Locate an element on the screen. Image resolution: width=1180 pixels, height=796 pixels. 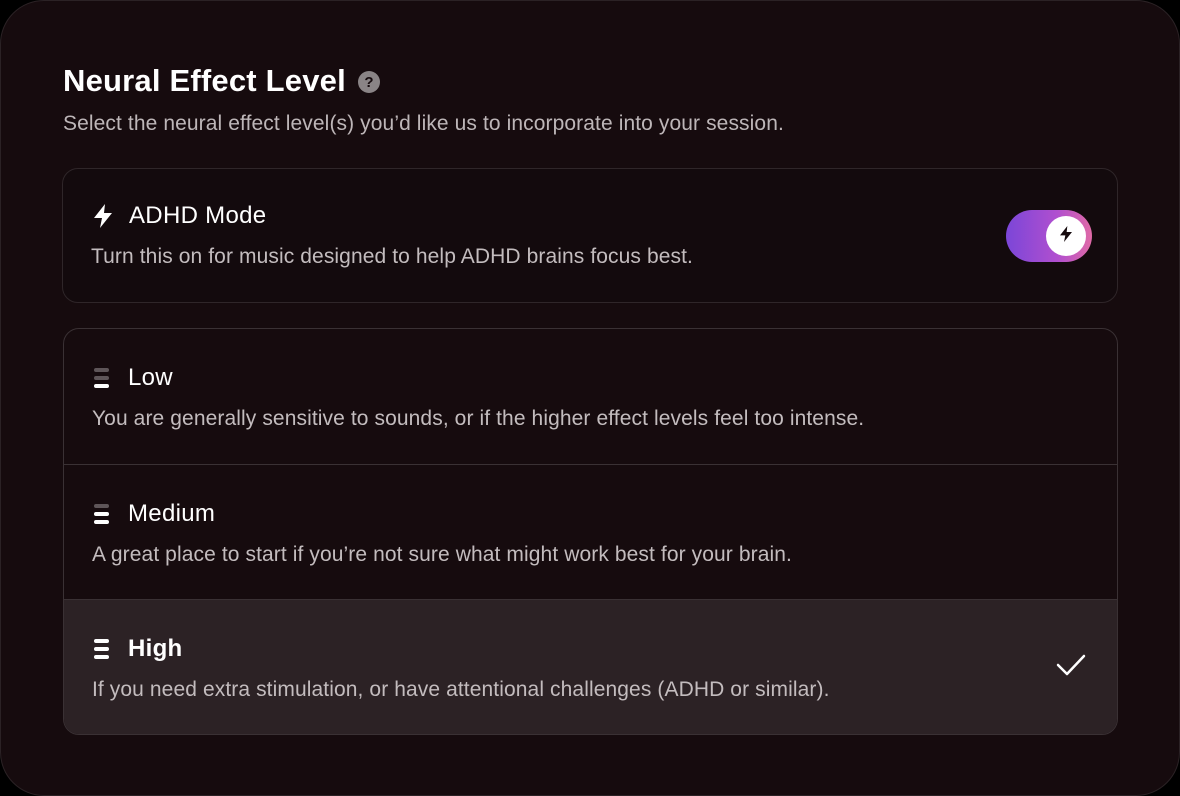
bars-high-icon is located at coordinates (102, 649).